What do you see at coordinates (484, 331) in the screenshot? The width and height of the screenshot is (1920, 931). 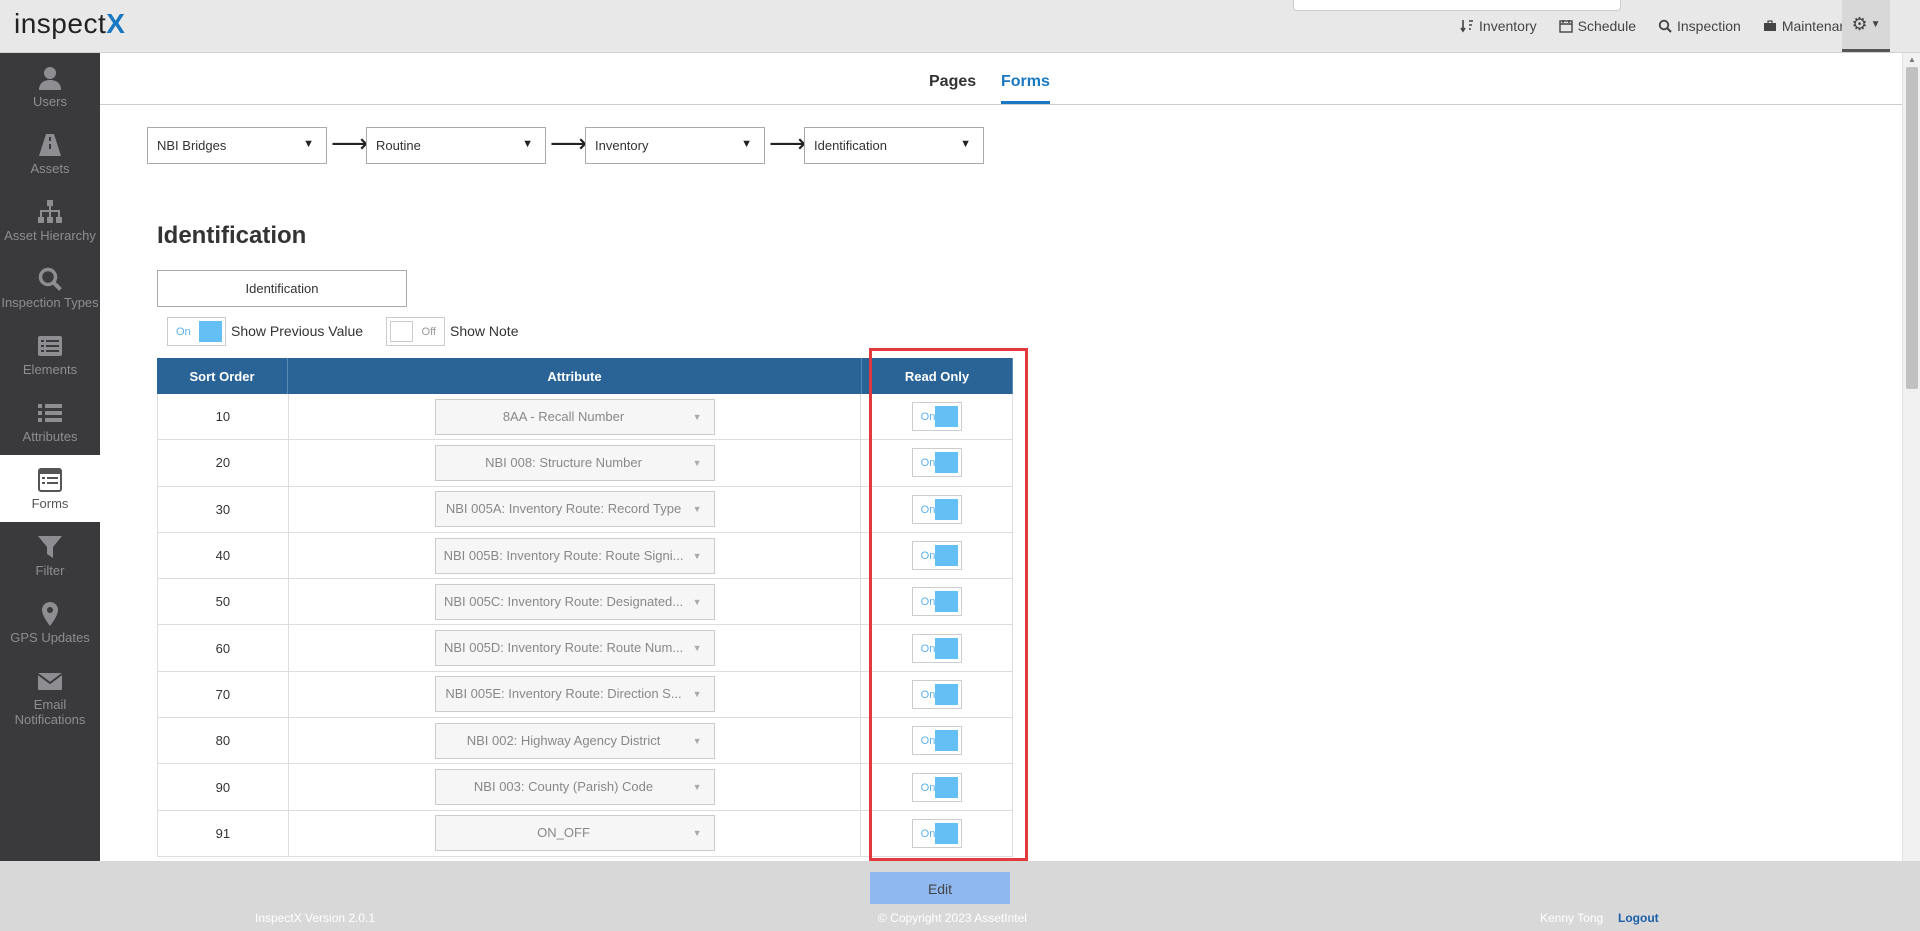 I see `show-note-label: Show Note` at bounding box center [484, 331].